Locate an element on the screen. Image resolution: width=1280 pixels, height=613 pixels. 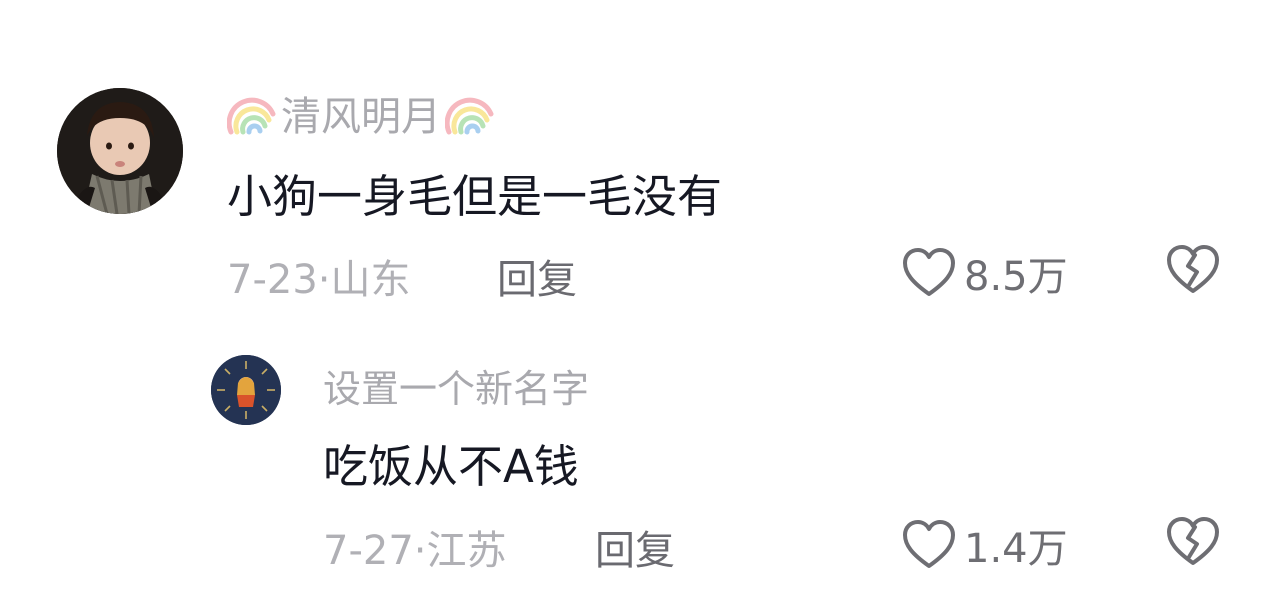
broken-heart-icon is located at coordinates (1193, 541).